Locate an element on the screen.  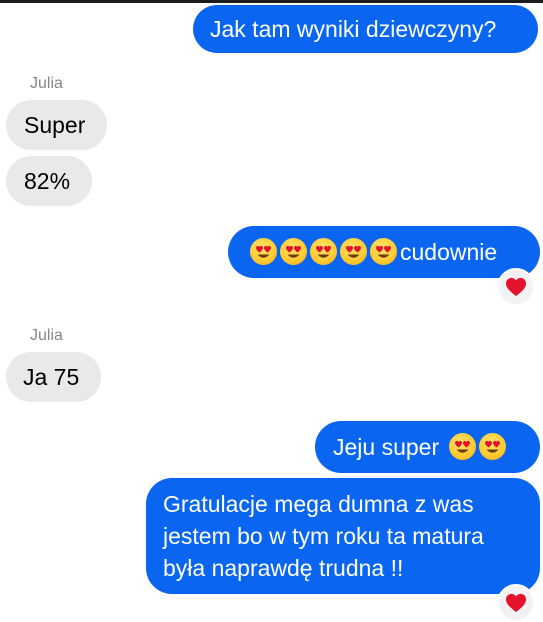
message-bubble-outgoing: Jak tam wyniki dziewczyny? is located at coordinates (365, 29).